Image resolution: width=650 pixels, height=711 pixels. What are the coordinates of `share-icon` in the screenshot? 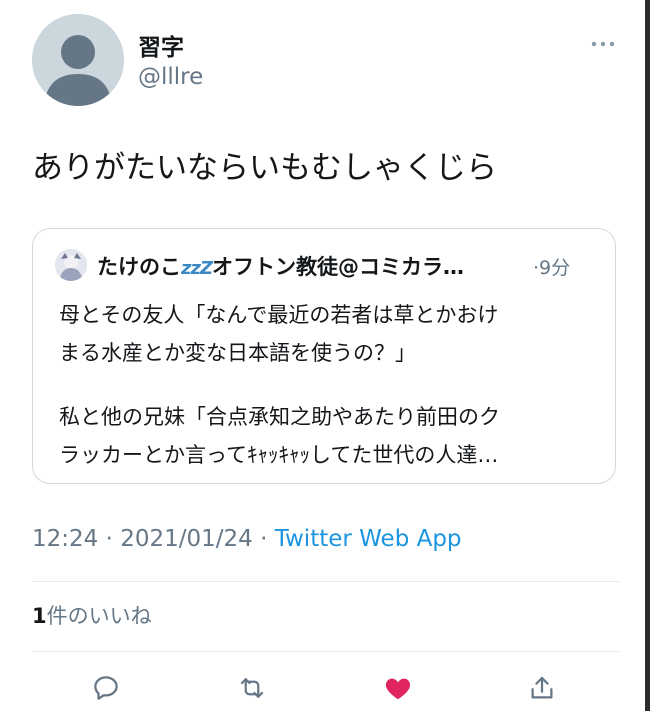 It's located at (542, 688).